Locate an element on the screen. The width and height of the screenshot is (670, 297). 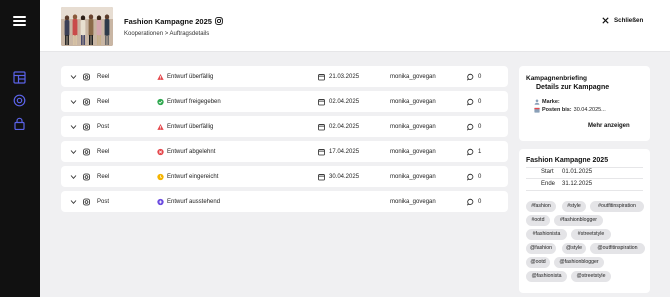
campaign-thumbnail is located at coordinates (87, 26).